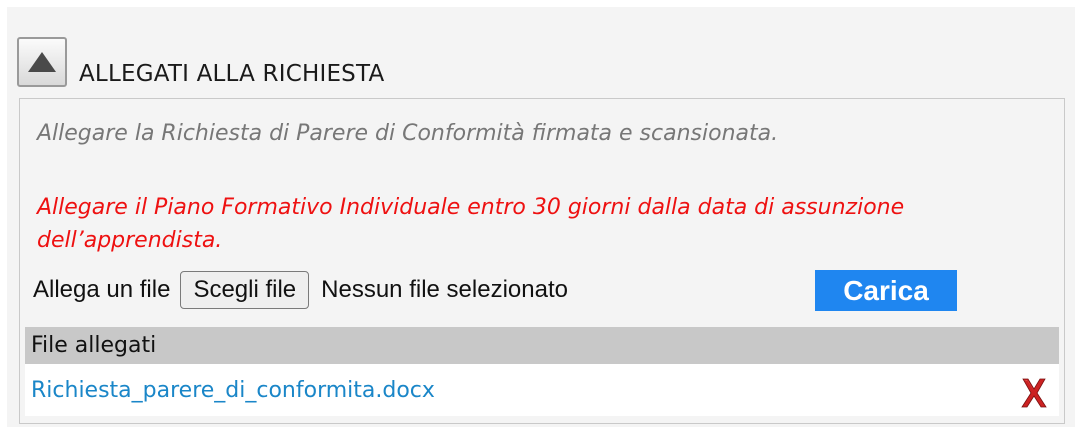 The height and width of the screenshot is (433, 1084). What do you see at coordinates (542, 390) in the screenshot?
I see `attached-file-row: Richiesta_parere_di_conformita.docx` at bounding box center [542, 390].